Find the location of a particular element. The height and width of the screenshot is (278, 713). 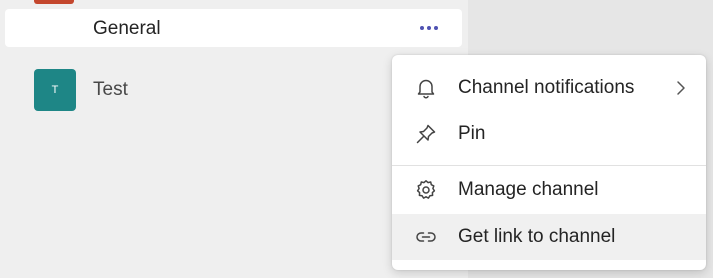

link-icon is located at coordinates (426, 237).